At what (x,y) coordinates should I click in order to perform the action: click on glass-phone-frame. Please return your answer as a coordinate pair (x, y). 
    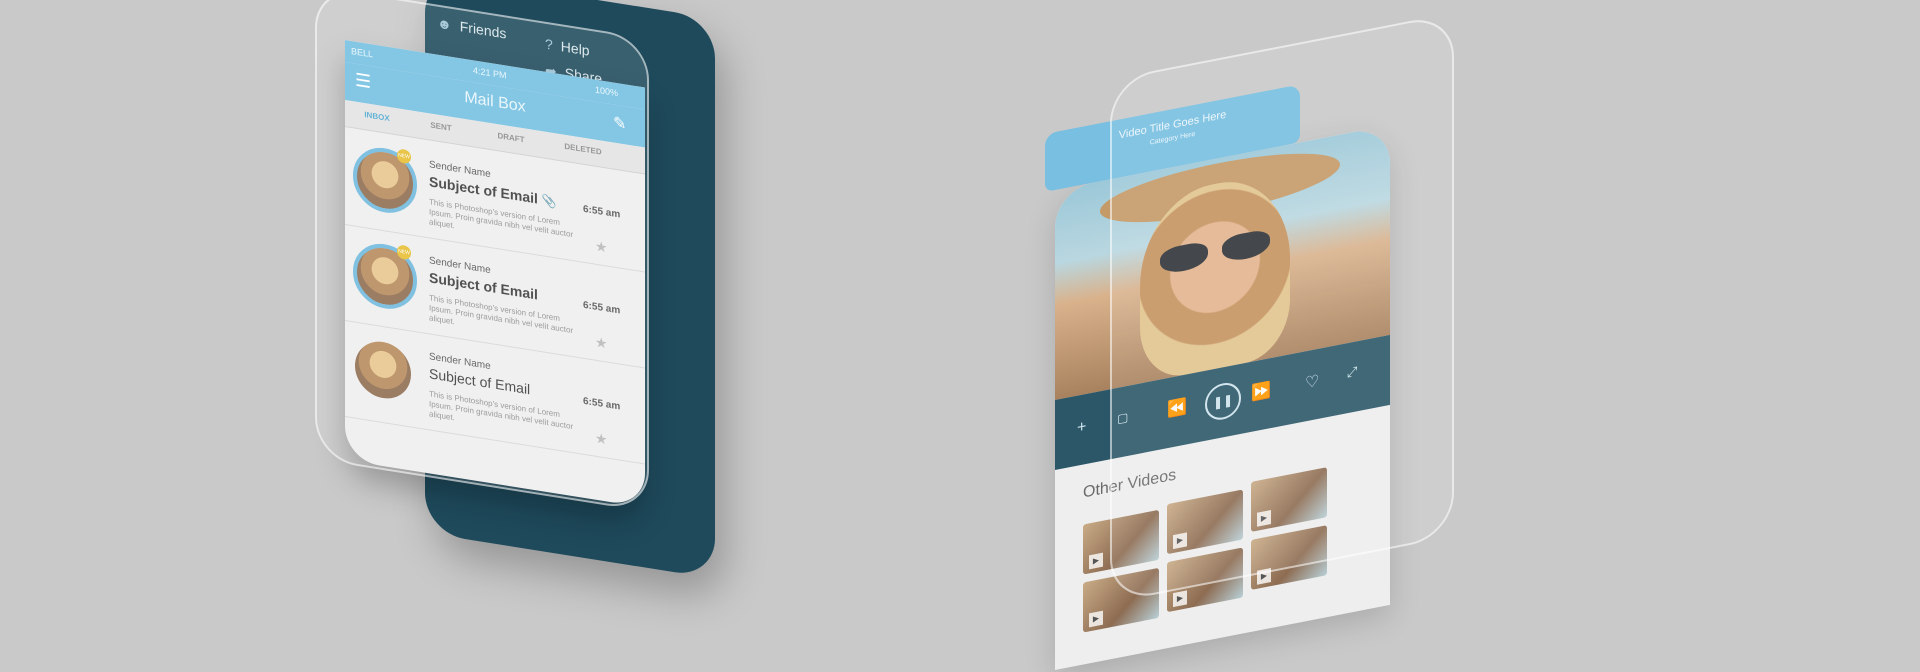
    Looking at the image, I should click on (482, 256).